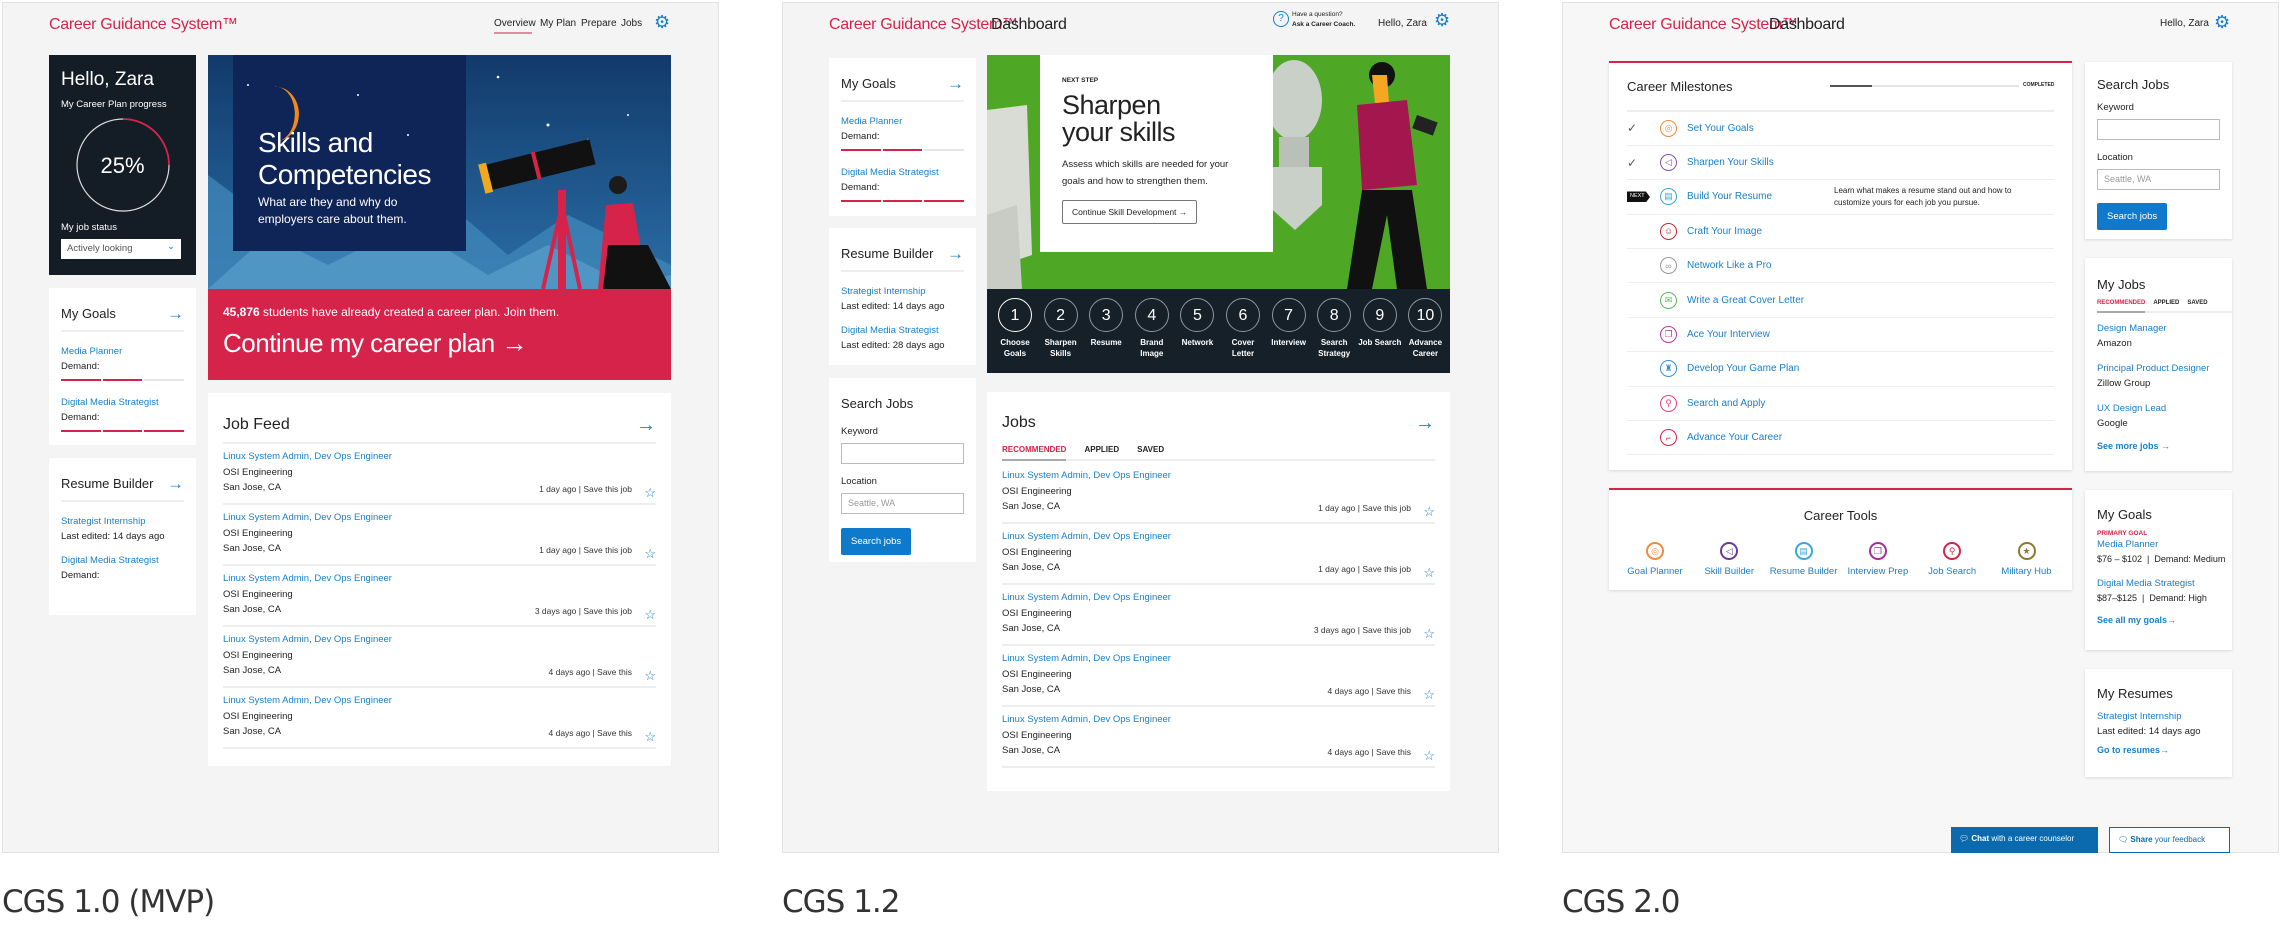 The height and width of the screenshot is (926, 2280). Describe the element at coordinates (1130, 212) in the screenshot. I see `continue-skill-development-button: Continue Skill Development →` at that location.